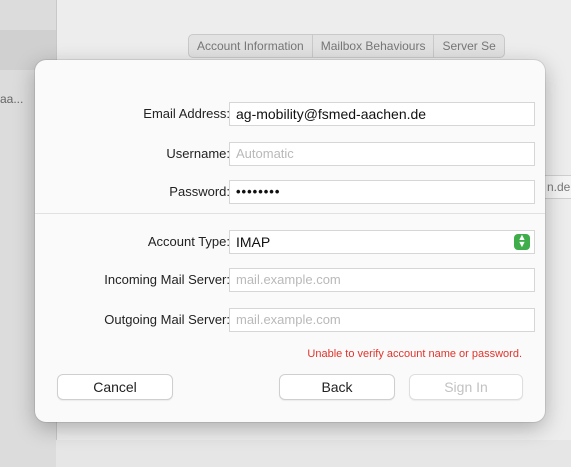  Describe the element at coordinates (469, 46) in the screenshot. I see `tab-server-settings: Server Se` at that location.